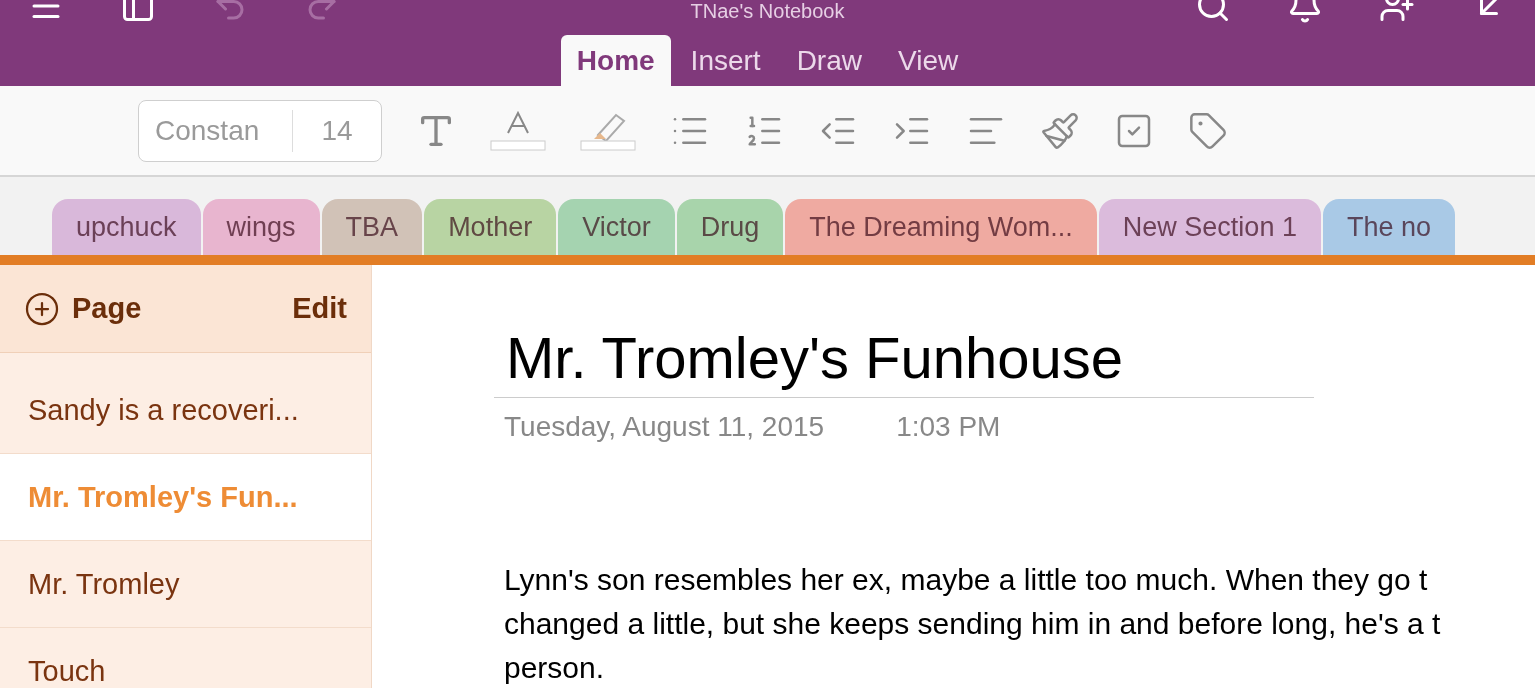  I want to click on add-page-button: Page, so click(83, 308).